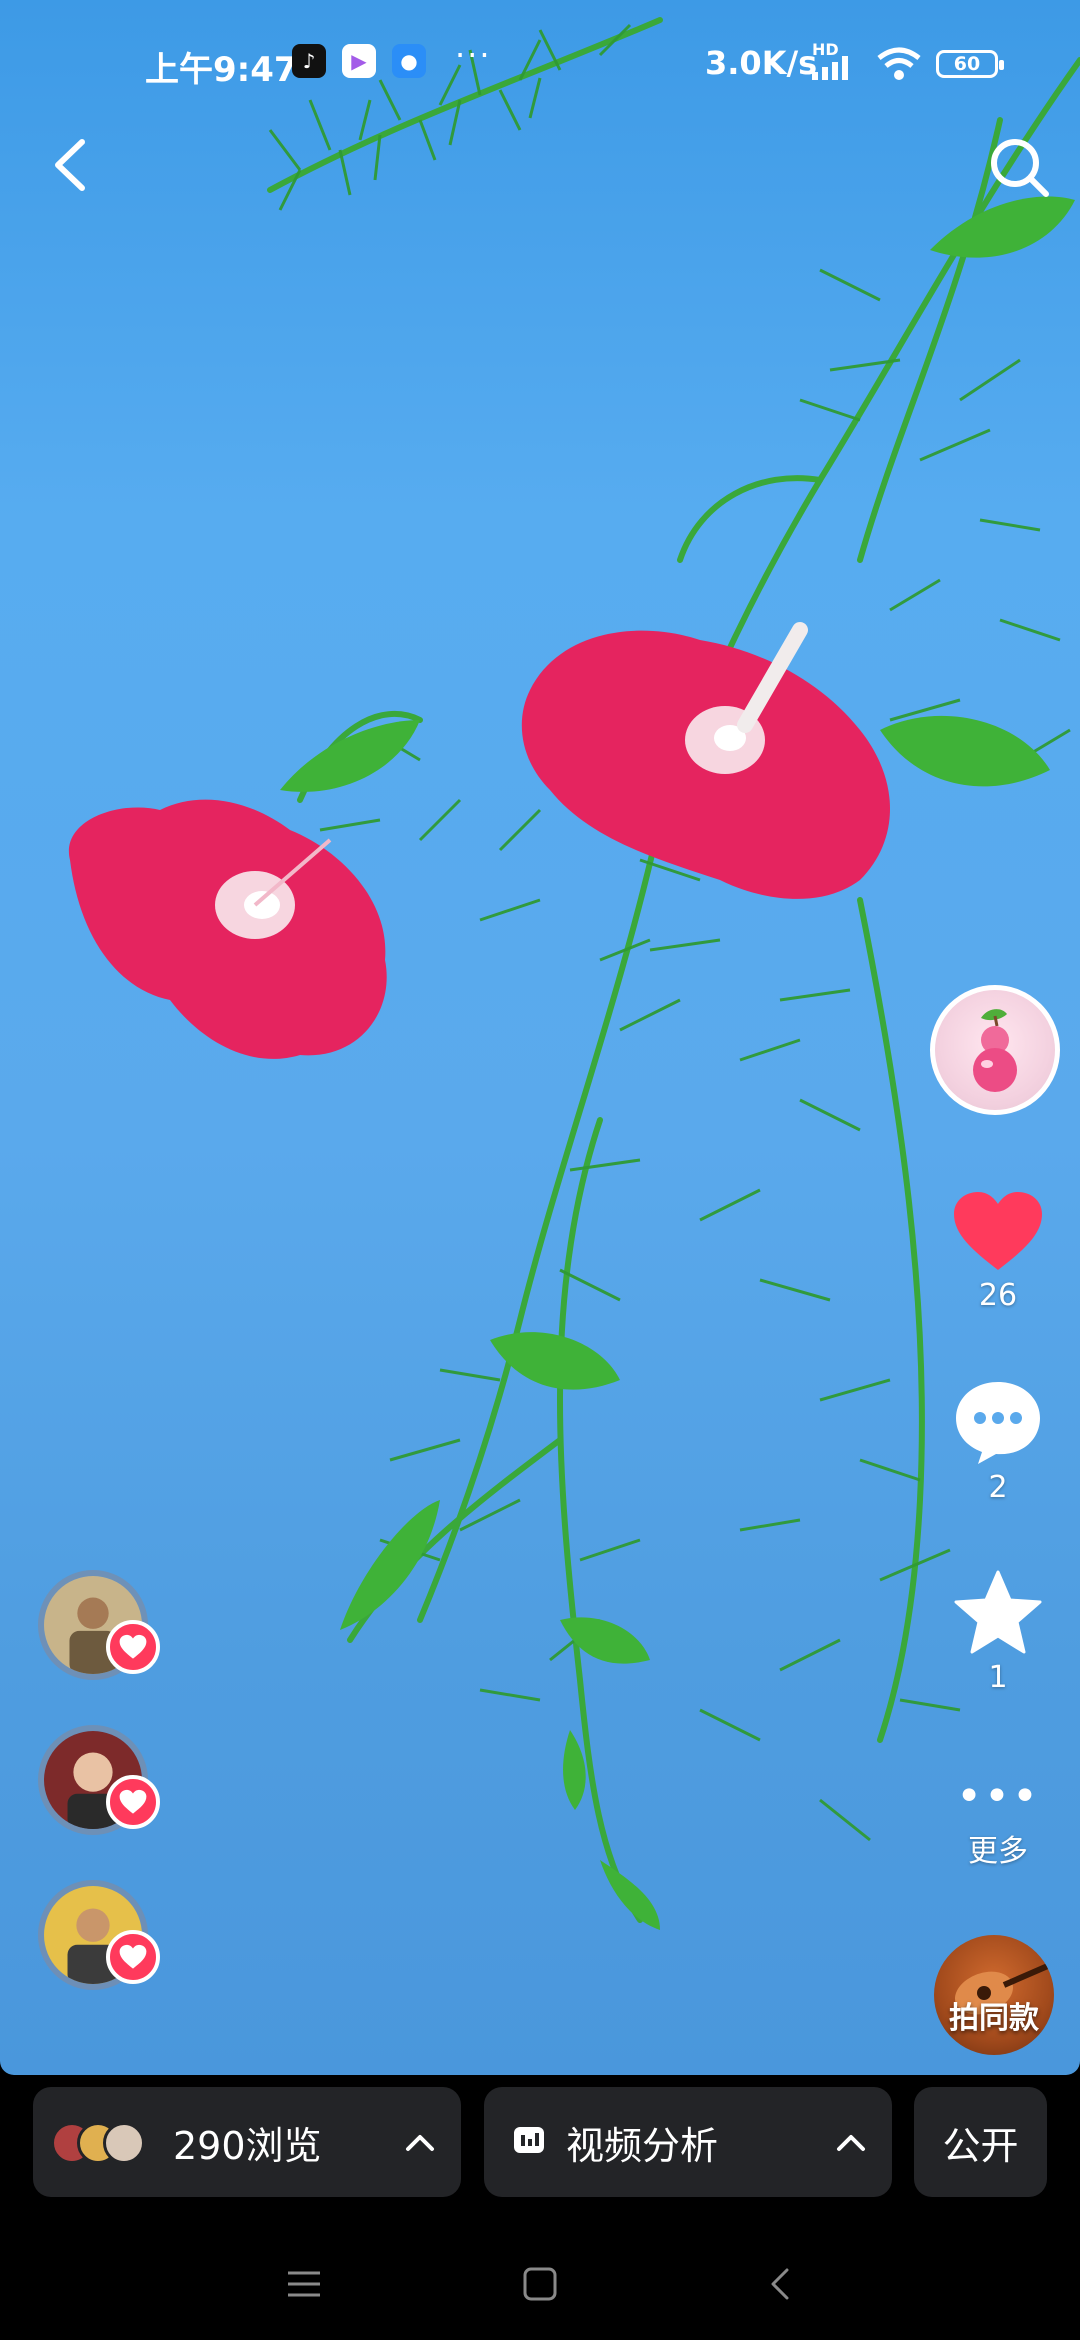 This screenshot has width=1080, height=2340. I want to click on search-button, so click(1019, 167).